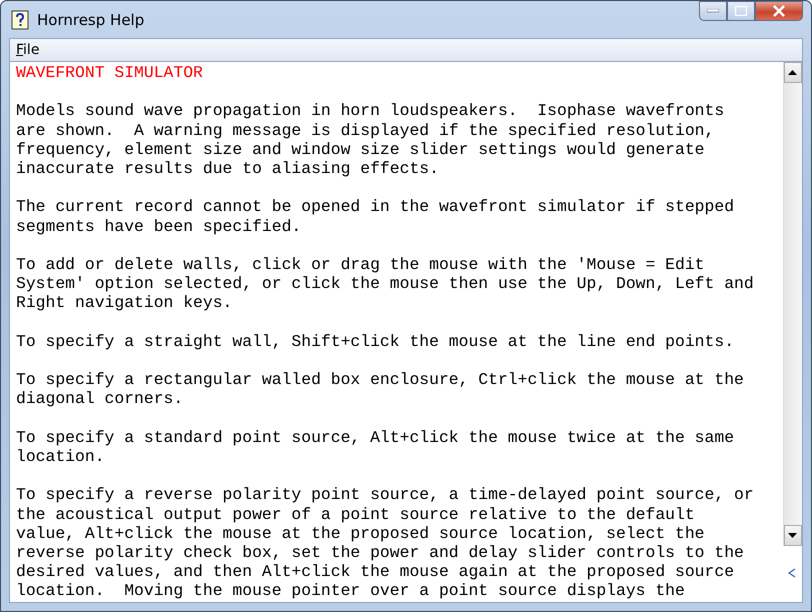 This screenshot has height=612, width=812. Describe the element at coordinates (380, 389) in the screenshot. I see `help-paragraph: To specify a rectangular walled box enclosure, Ctrl+click the mouse at the diagonal corners.` at that location.